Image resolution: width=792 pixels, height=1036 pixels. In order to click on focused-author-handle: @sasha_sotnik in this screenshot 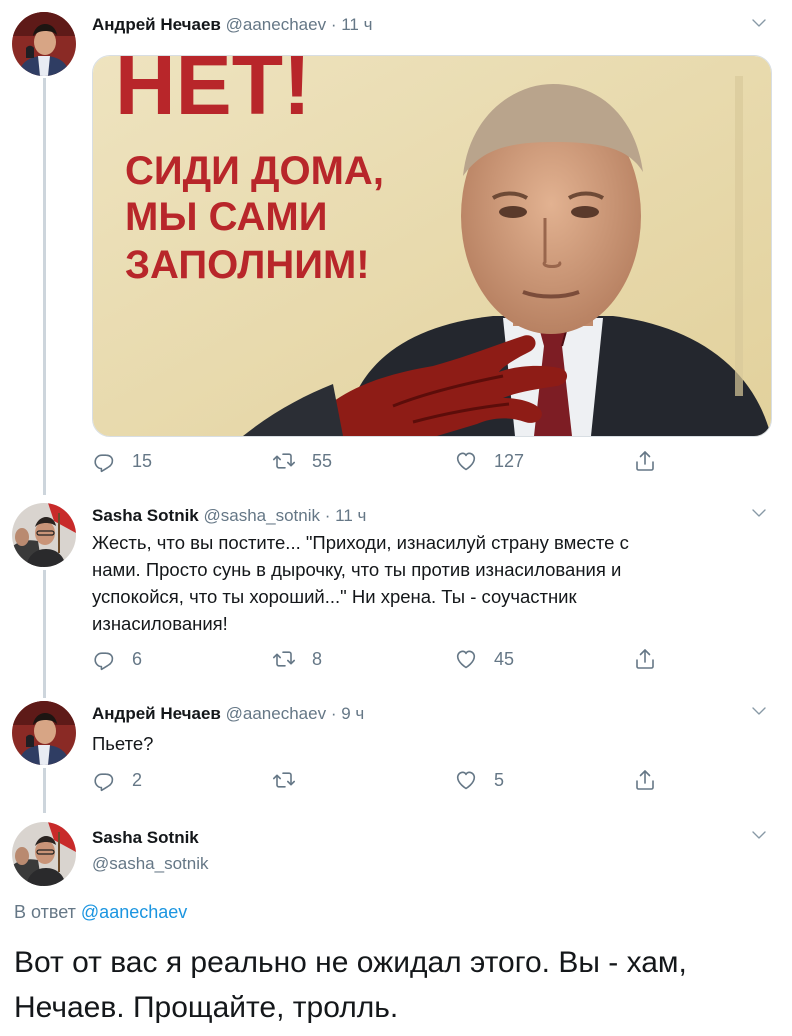, I will do `click(150, 864)`.